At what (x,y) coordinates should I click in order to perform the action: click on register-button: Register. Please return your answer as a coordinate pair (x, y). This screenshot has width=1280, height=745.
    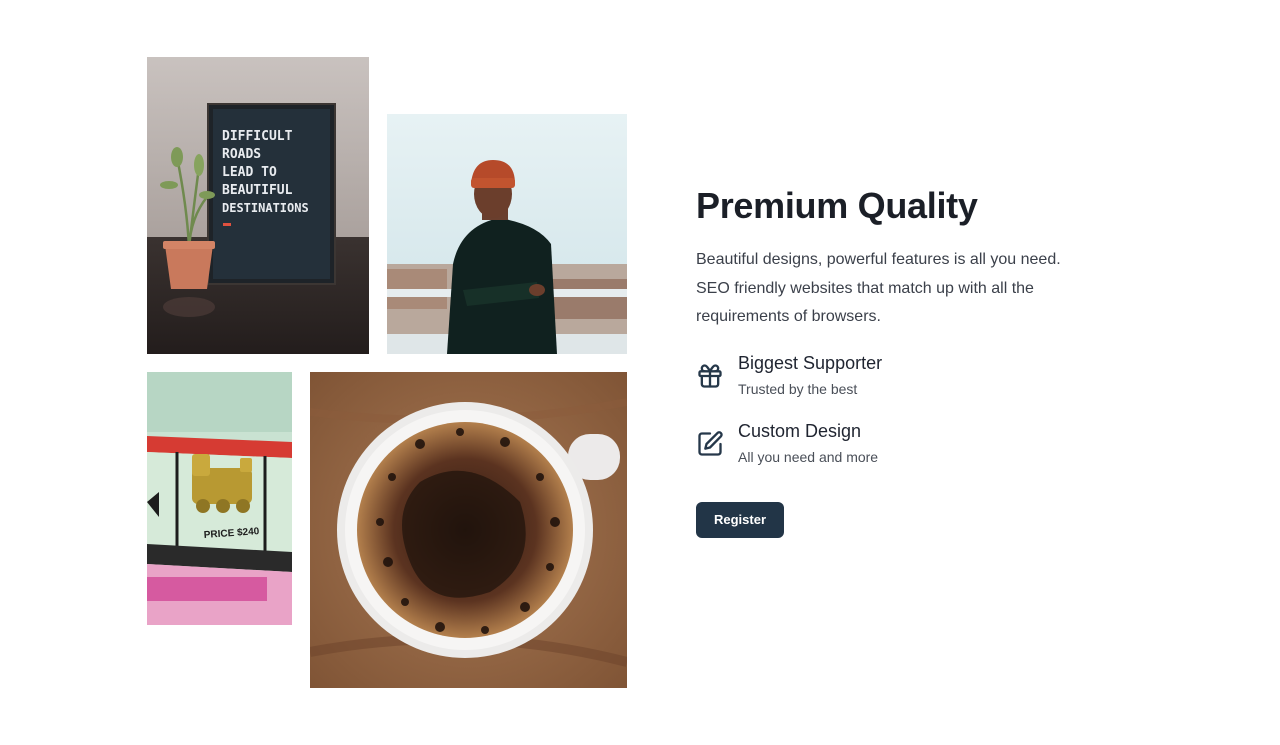
    Looking at the image, I should click on (740, 519).